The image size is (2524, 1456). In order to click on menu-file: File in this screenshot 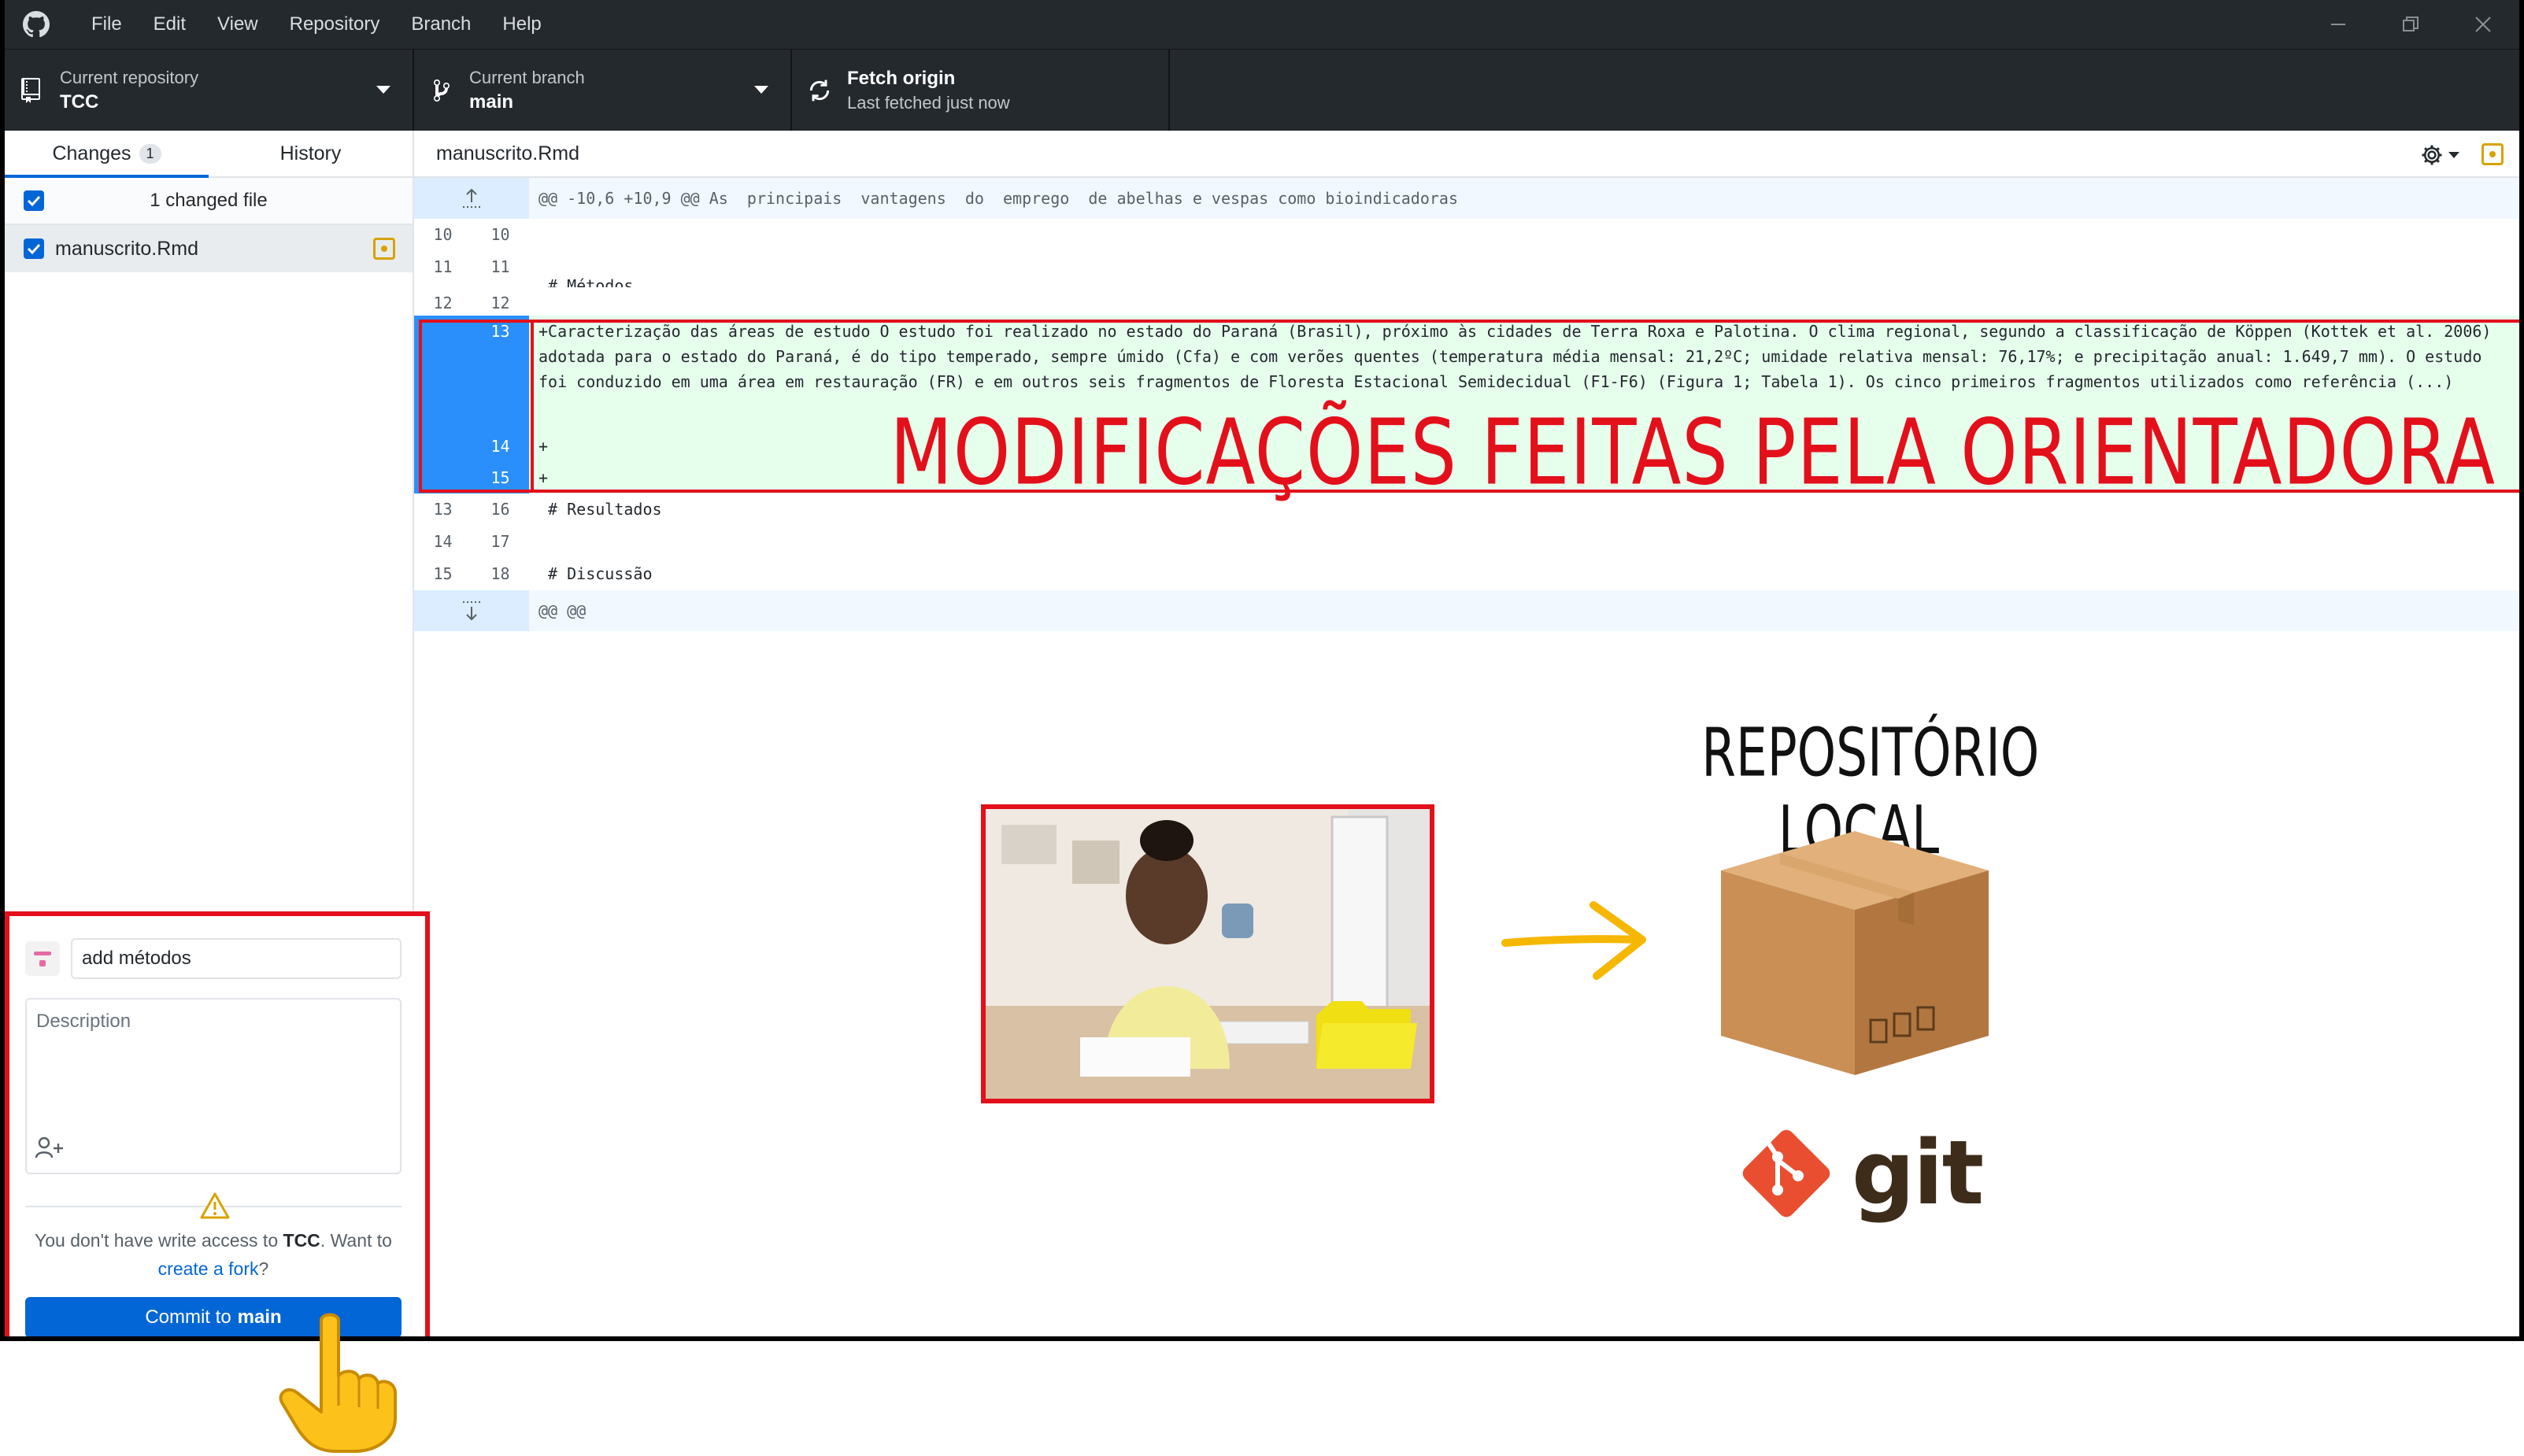, I will do `click(107, 24)`.